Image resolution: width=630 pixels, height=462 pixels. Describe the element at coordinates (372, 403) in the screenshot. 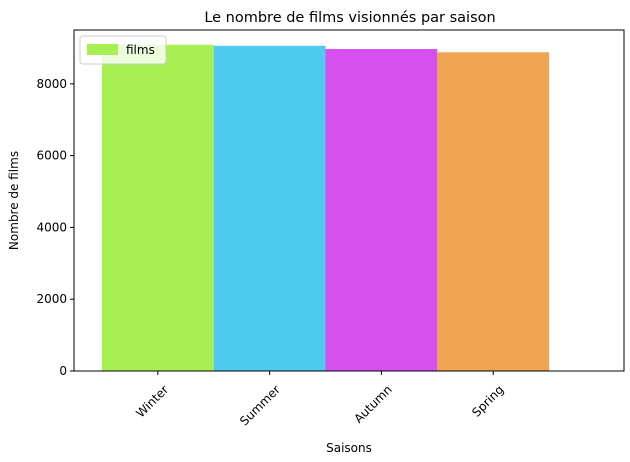

I see `x-tick-label-autumn: Autumn` at that location.